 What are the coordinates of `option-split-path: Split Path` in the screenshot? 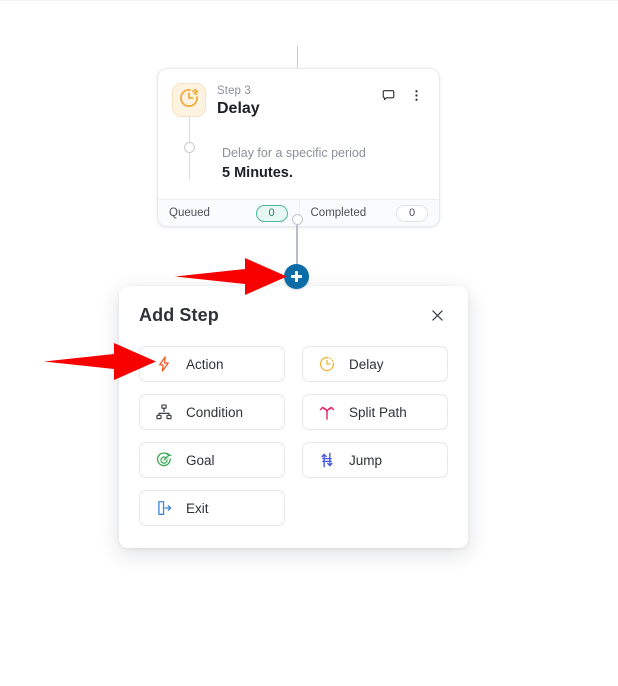 It's located at (375, 412).